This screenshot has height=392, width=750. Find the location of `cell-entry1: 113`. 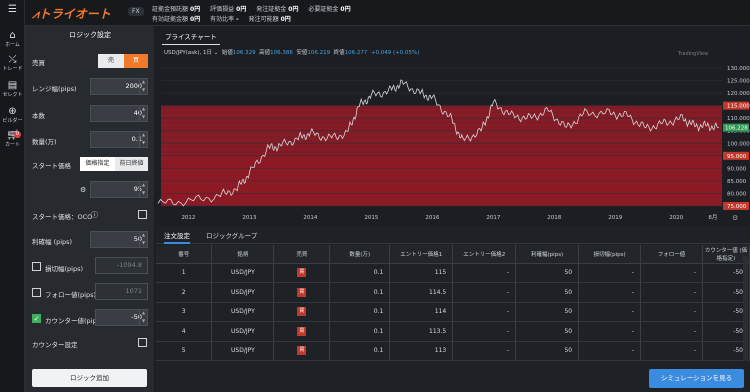

cell-entry1: 113 is located at coordinates (421, 351).